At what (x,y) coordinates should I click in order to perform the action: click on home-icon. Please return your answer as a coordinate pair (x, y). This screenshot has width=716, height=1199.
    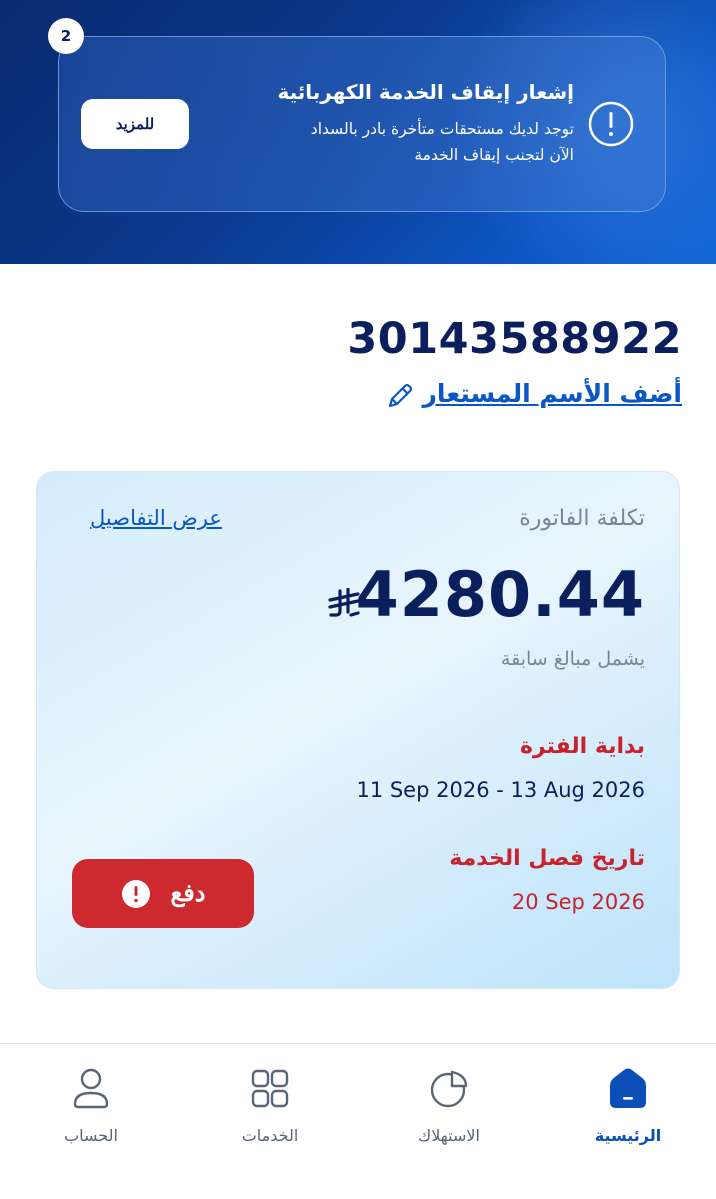
    Looking at the image, I should click on (628, 1088).